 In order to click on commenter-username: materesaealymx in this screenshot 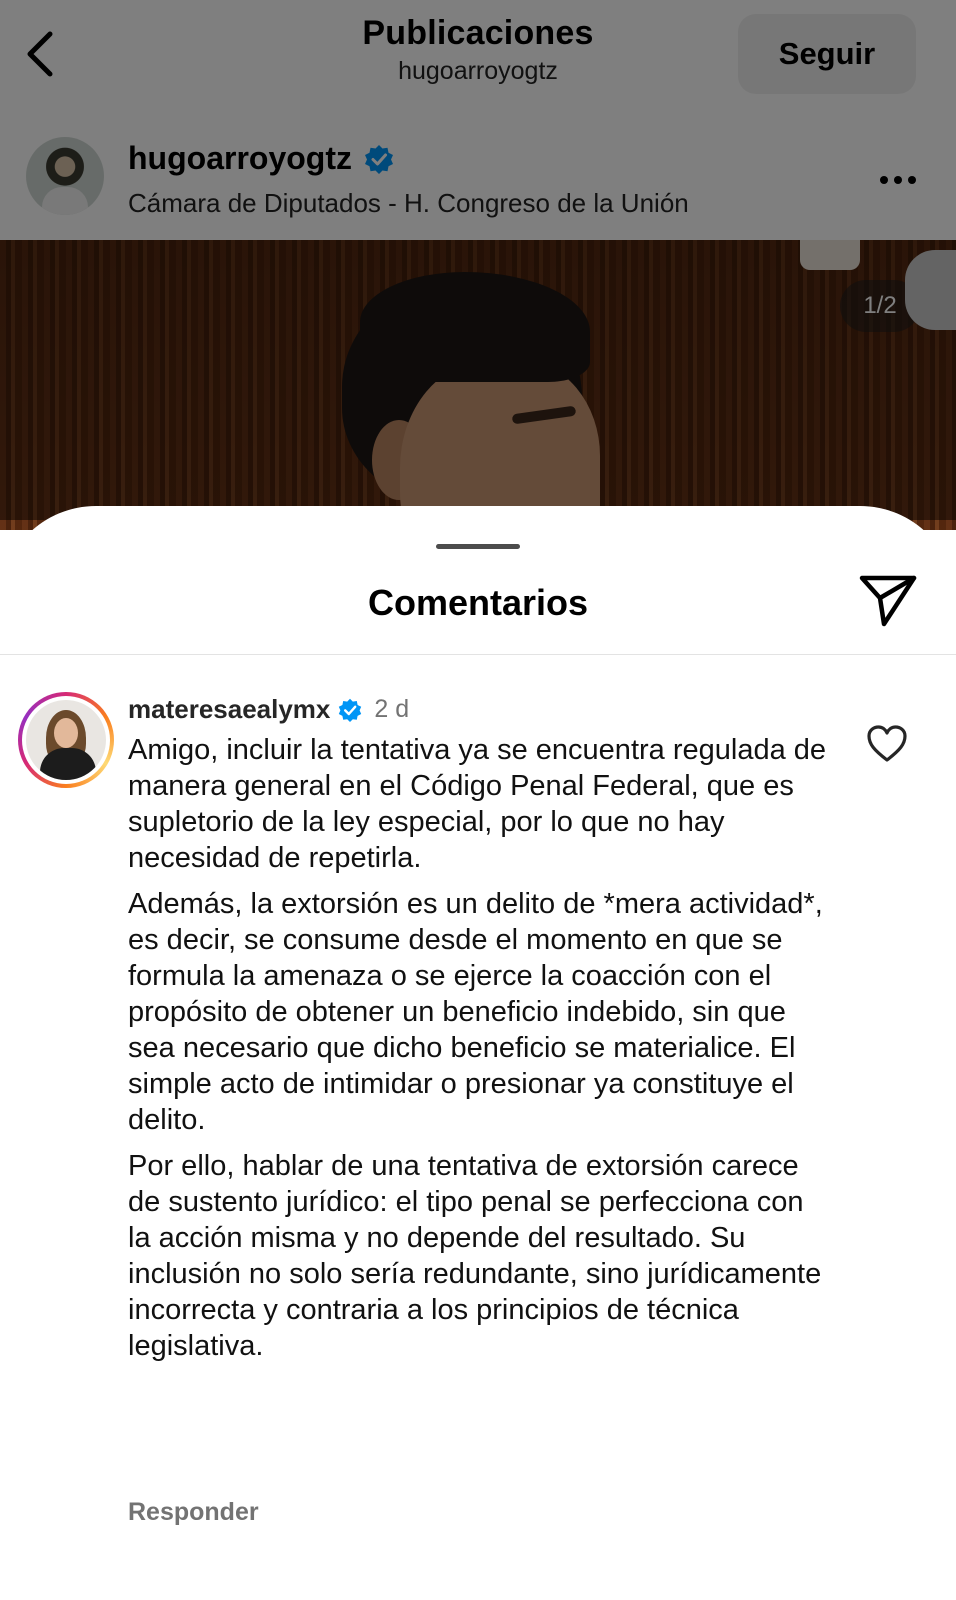, I will do `click(229, 709)`.